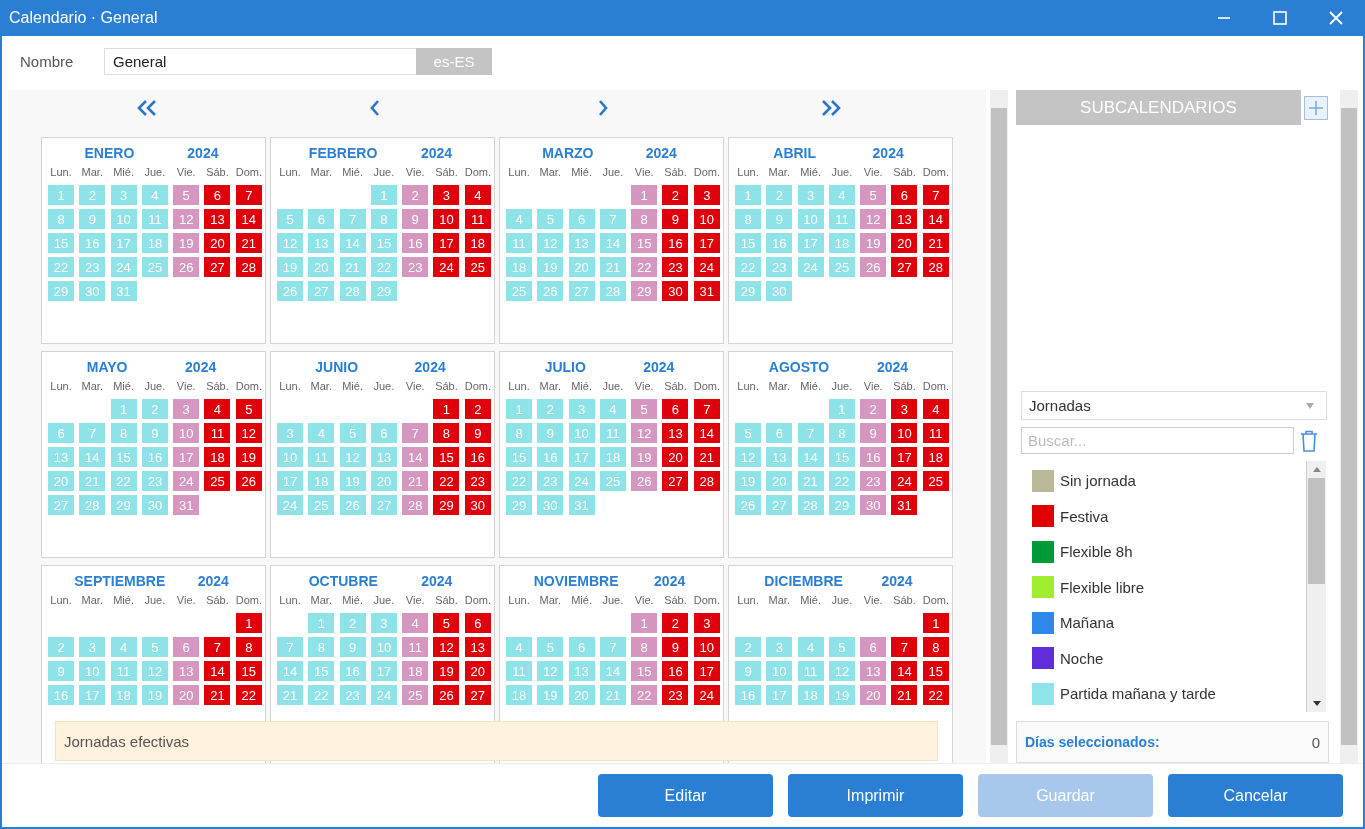  I want to click on scroll-down-icon, so click(1316, 704).